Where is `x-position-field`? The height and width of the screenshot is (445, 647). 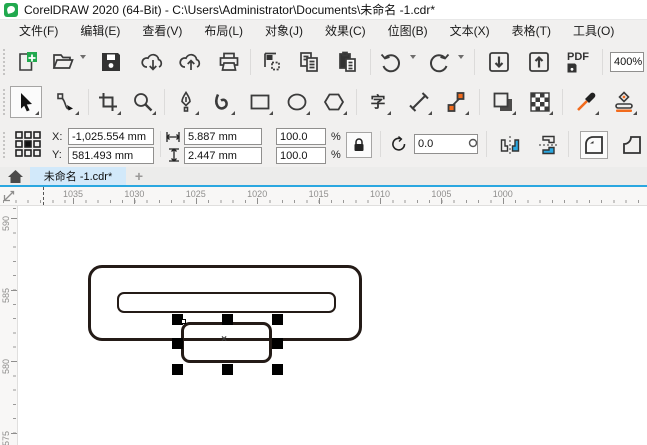 x-position-field is located at coordinates (111, 136).